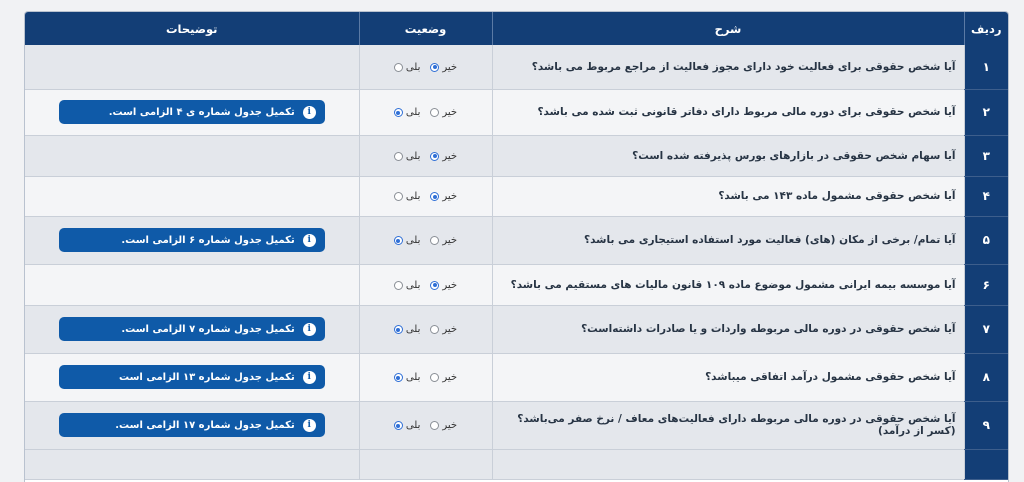 The image size is (1024, 482). What do you see at coordinates (985, 28) in the screenshot?
I see `header-num: ردیف` at bounding box center [985, 28].